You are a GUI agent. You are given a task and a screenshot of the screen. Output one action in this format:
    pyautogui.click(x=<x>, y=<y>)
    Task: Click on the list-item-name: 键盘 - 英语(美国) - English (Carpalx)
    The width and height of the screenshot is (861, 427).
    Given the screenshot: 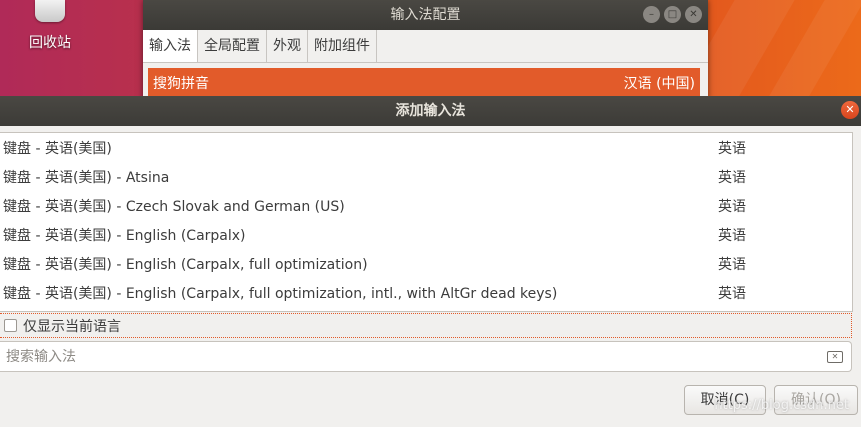 What is the action you would take?
    pyautogui.click(x=124, y=235)
    